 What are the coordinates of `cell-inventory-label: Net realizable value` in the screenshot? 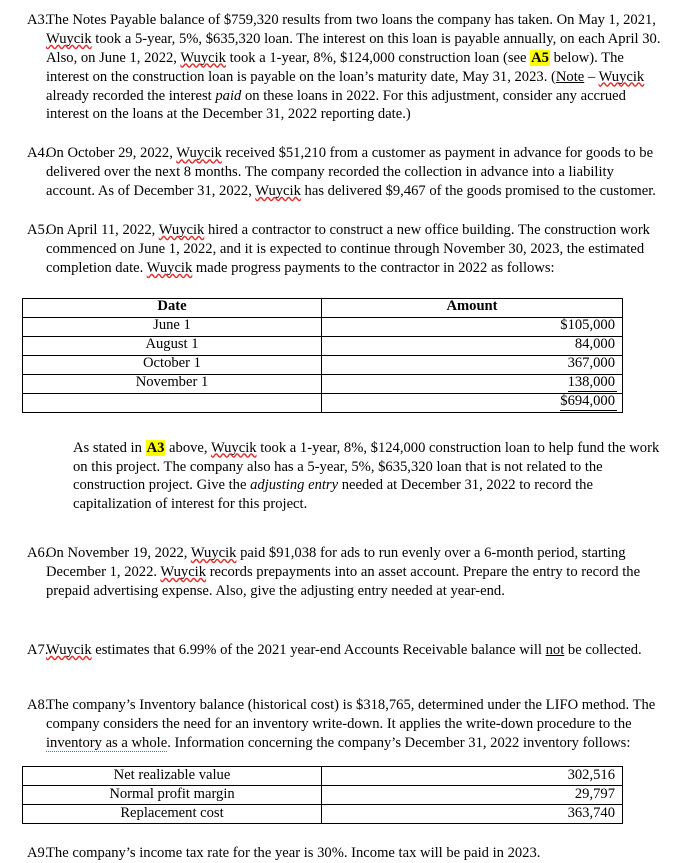 It's located at (172, 776).